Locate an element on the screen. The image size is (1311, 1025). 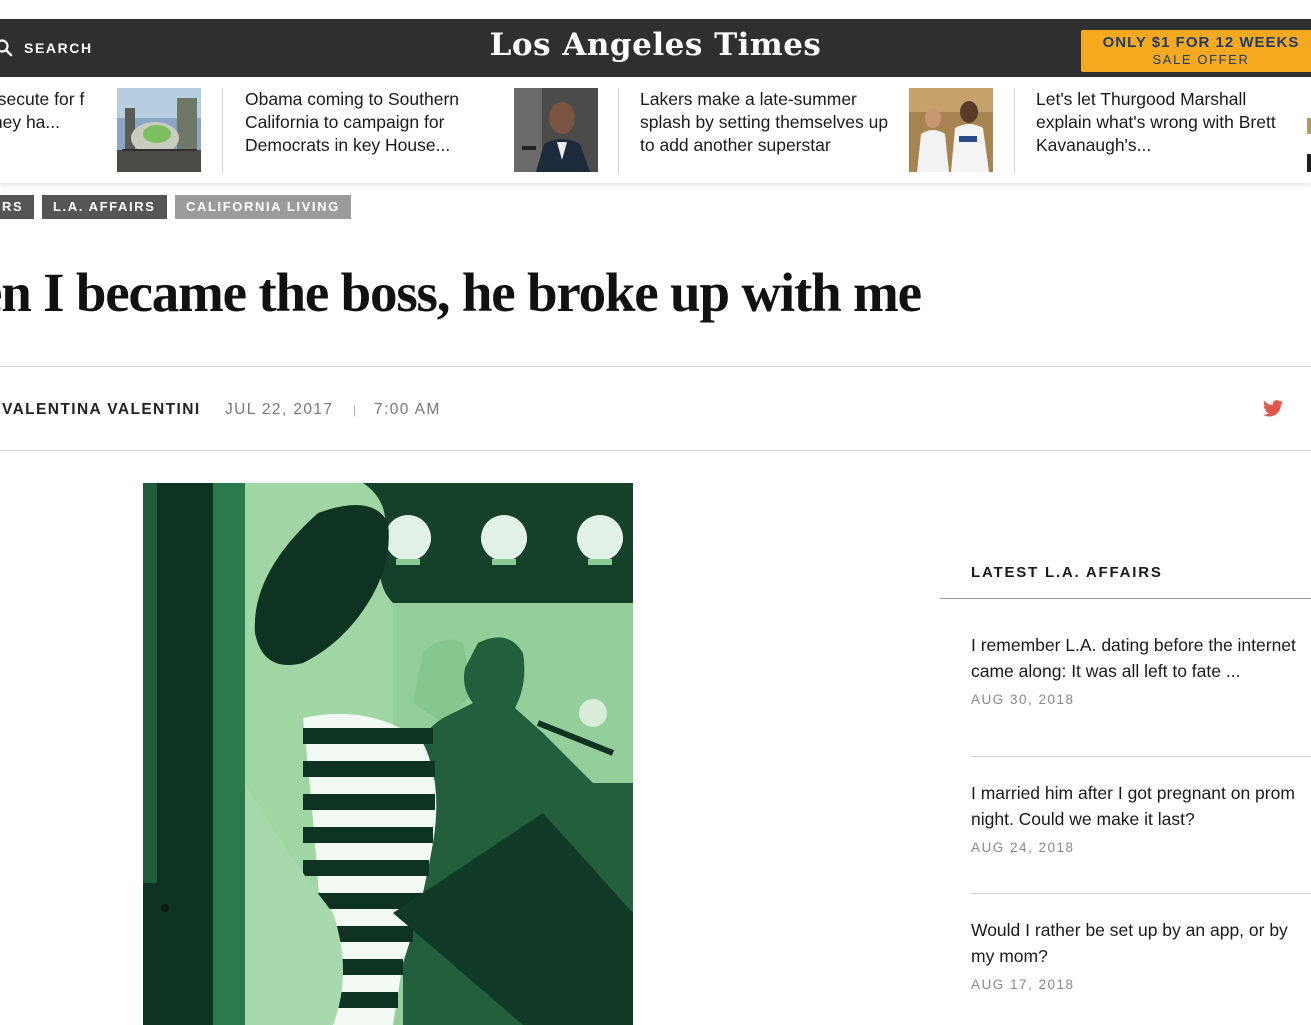
section-tag: RS is located at coordinates (17, 207).